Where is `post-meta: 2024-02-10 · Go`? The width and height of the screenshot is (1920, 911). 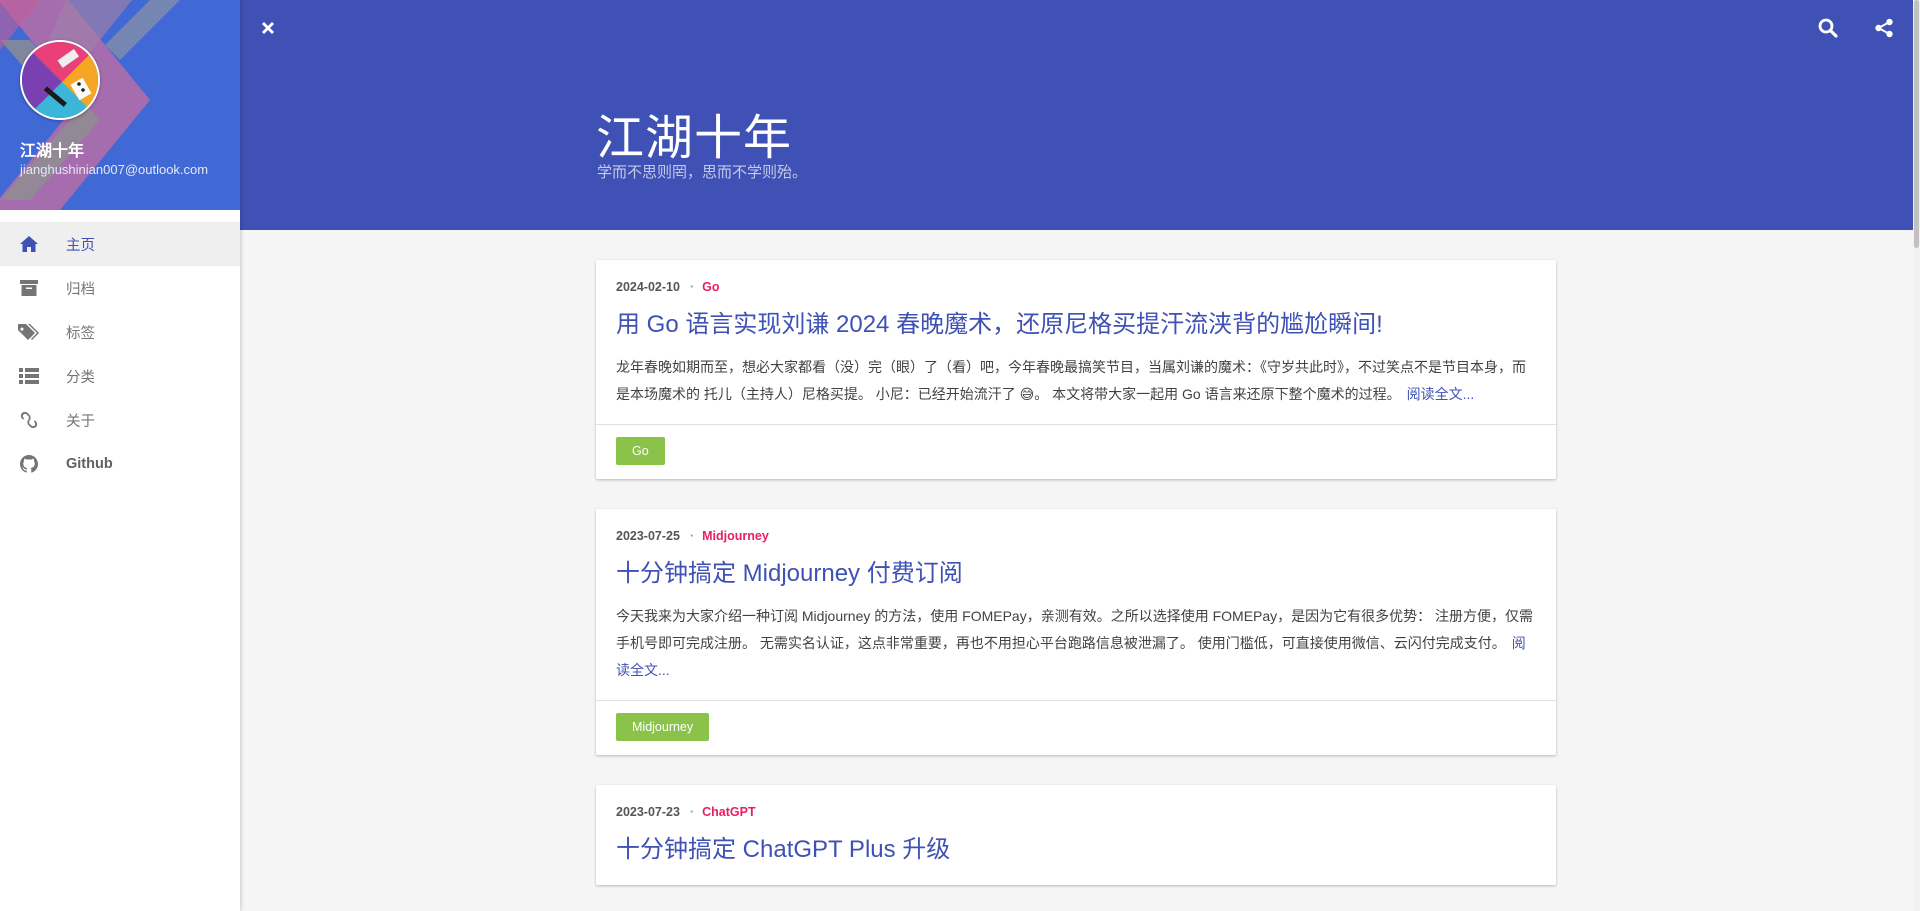 post-meta: 2024-02-10 · Go is located at coordinates (668, 287).